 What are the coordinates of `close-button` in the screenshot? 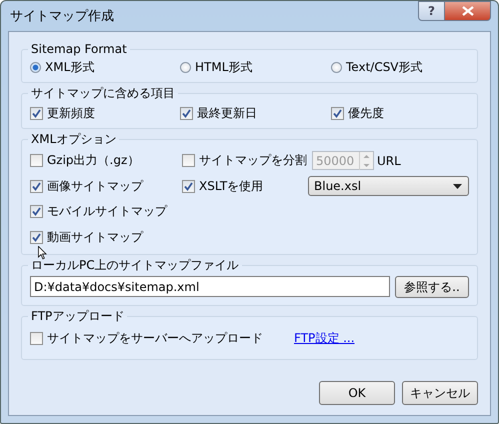 It's located at (468, 11).